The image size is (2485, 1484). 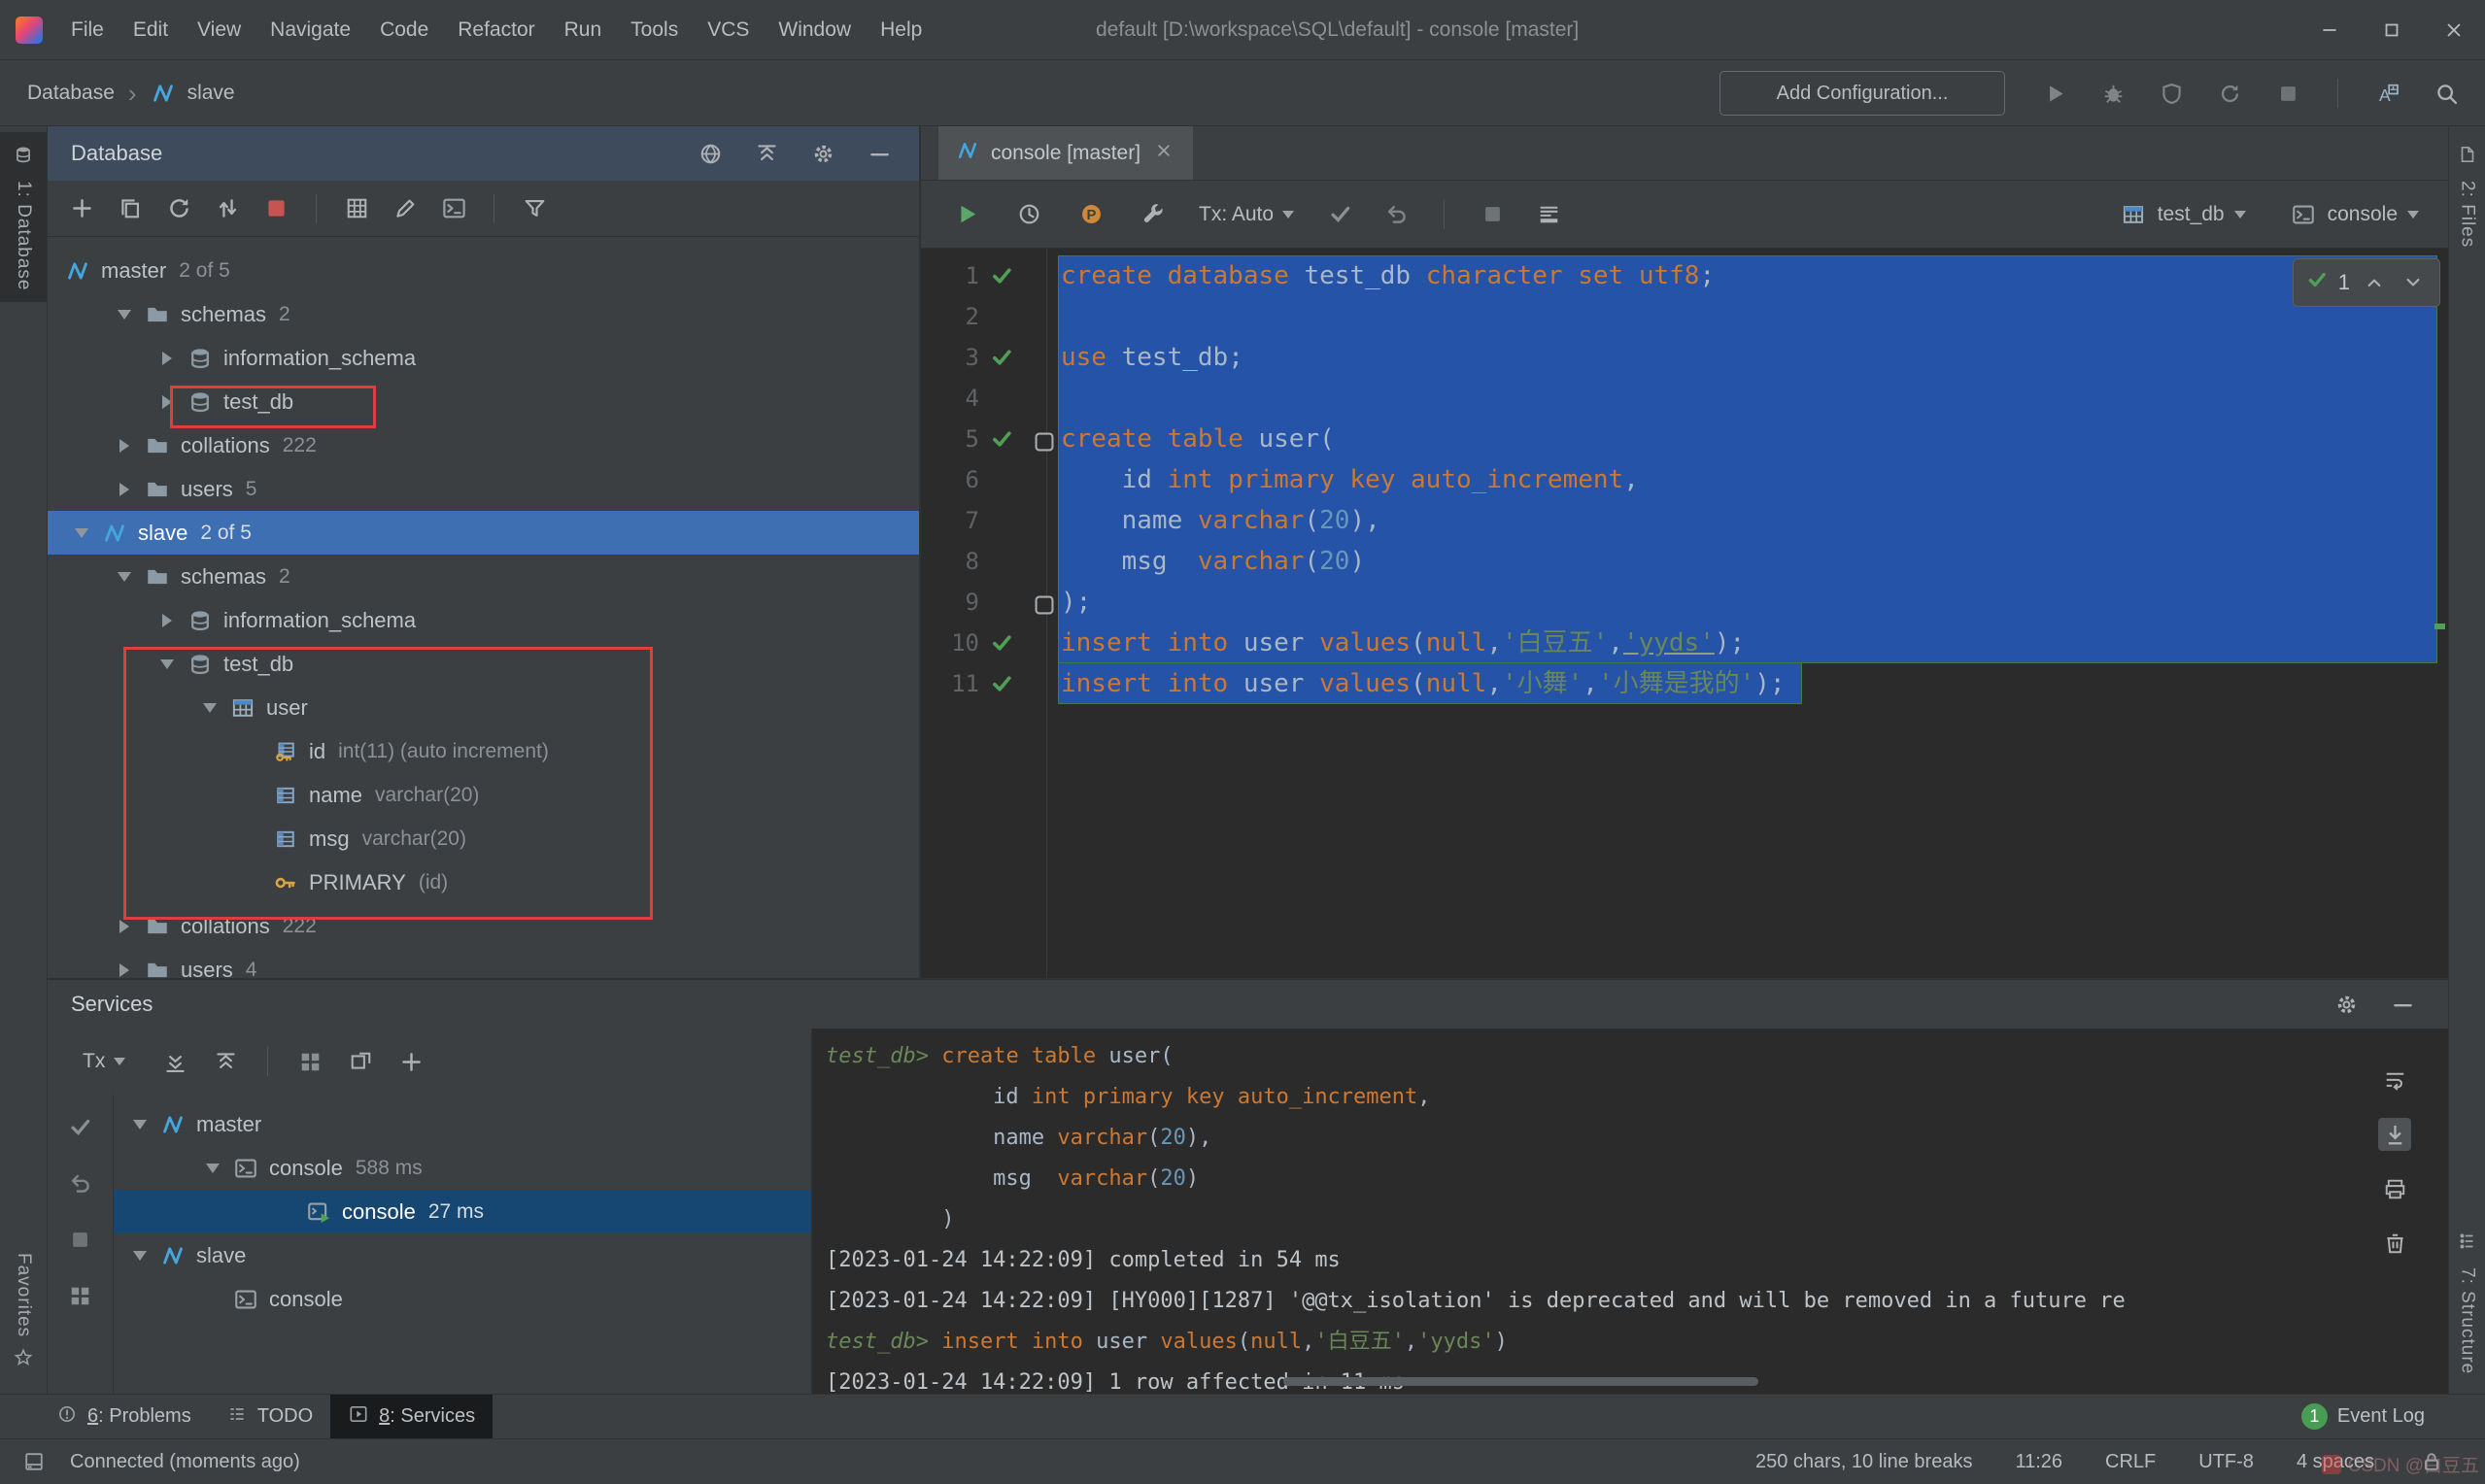 What do you see at coordinates (2467, 1302) in the screenshot?
I see `tool-strip-structure-tab: 7: Structure` at bounding box center [2467, 1302].